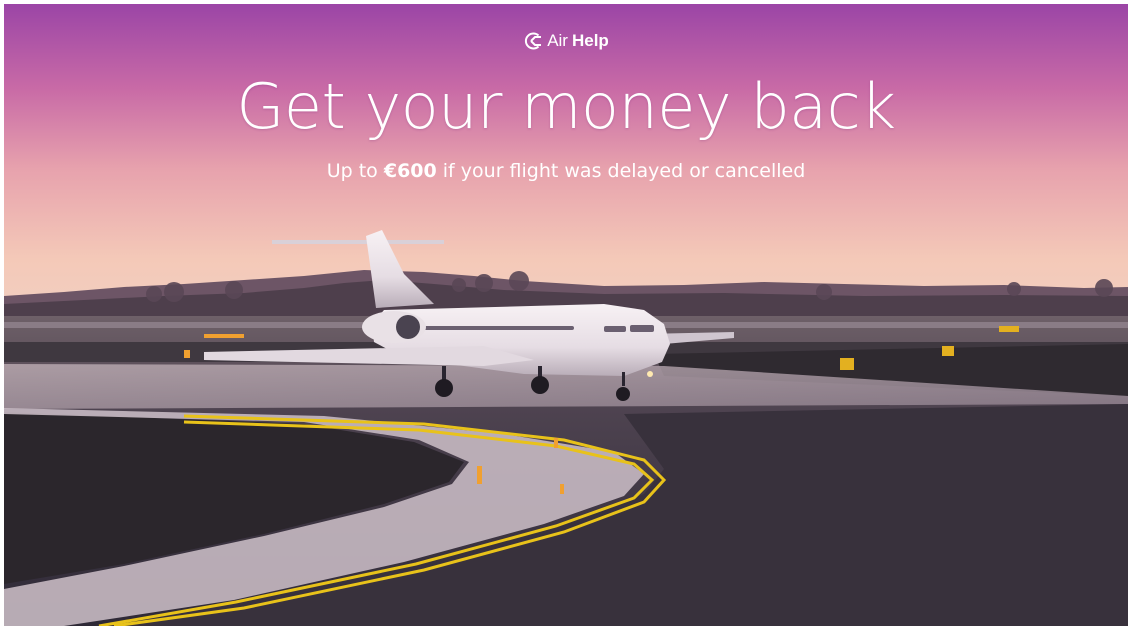 Image resolution: width=1128 pixels, height=629 pixels. I want to click on airhelp-logo: Air Help, so click(566, 41).